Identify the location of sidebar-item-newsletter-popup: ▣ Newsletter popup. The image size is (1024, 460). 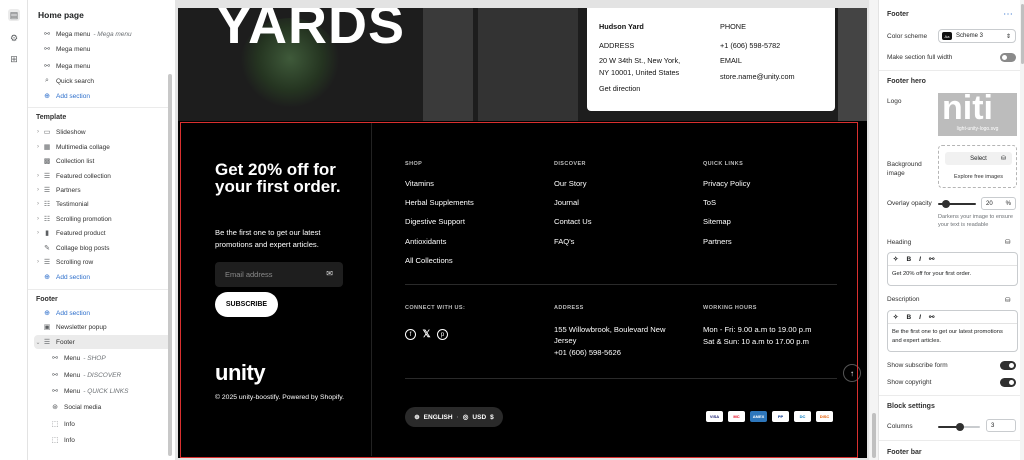
(108, 327).